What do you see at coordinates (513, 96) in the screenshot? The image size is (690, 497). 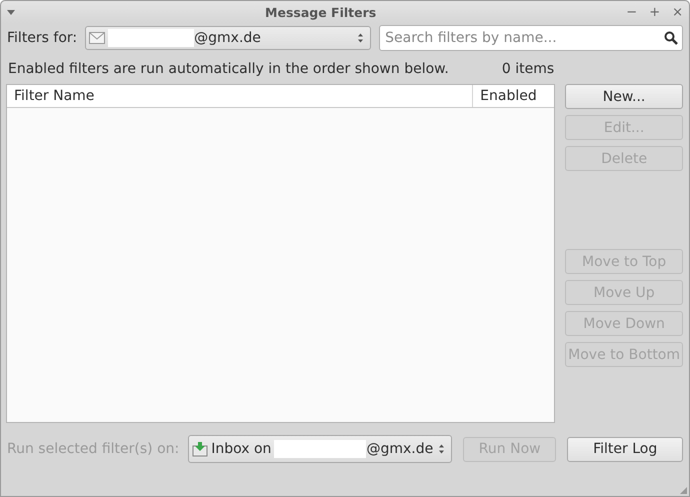 I see `column-header: Enabled` at bounding box center [513, 96].